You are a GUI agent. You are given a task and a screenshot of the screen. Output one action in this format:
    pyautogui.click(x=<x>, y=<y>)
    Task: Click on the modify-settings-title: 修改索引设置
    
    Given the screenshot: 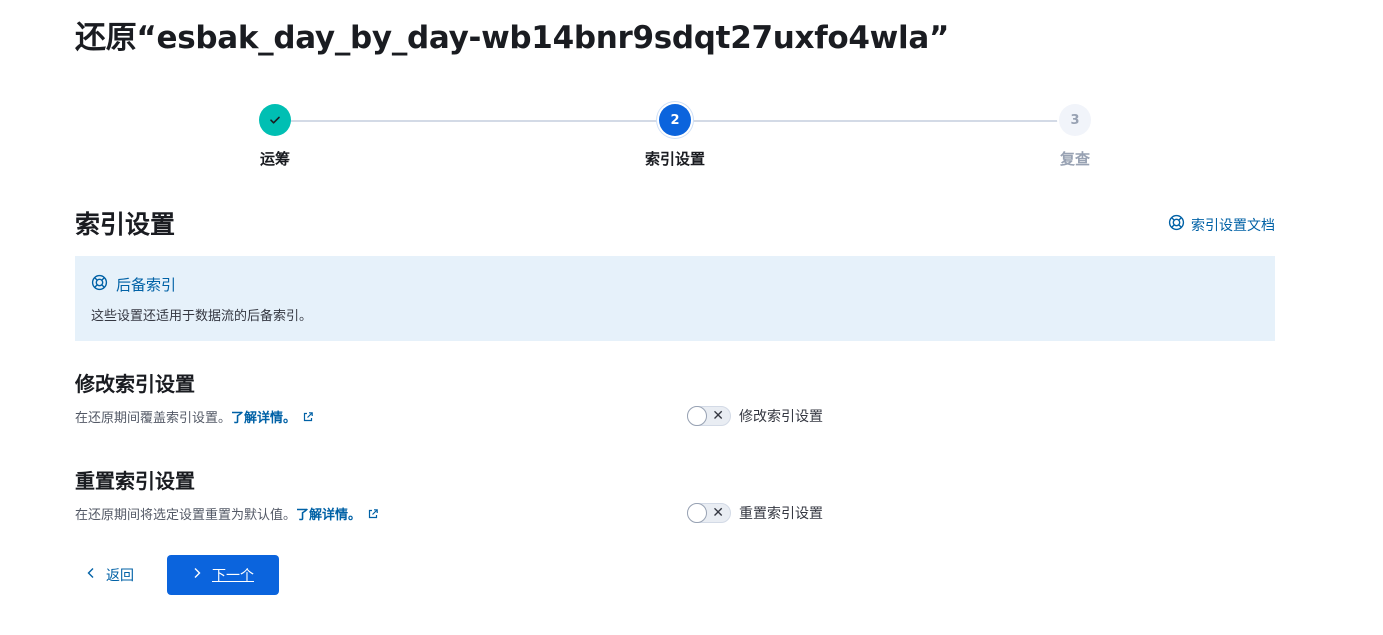 What is the action you would take?
    pyautogui.click(x=135, y=384)
    